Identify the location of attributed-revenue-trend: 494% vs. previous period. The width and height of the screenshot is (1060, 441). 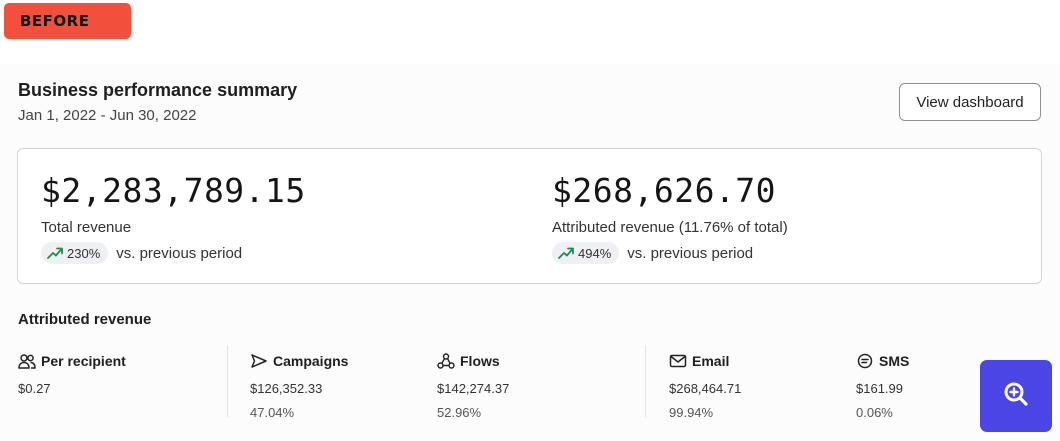
(670, 253).